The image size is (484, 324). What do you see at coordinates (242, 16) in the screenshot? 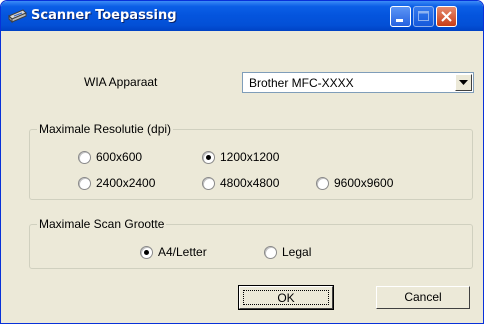
I see `title-bar: Scanner Toepassing` at bounding box center [242, 16].